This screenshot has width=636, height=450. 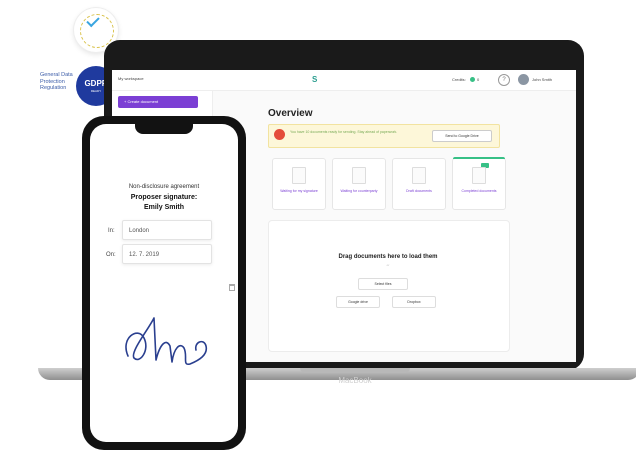 What do you see at coordinates (414, 302) in the screenshot?
I see `dropbox-button: Dropbox` at bounding box center [414, 302].